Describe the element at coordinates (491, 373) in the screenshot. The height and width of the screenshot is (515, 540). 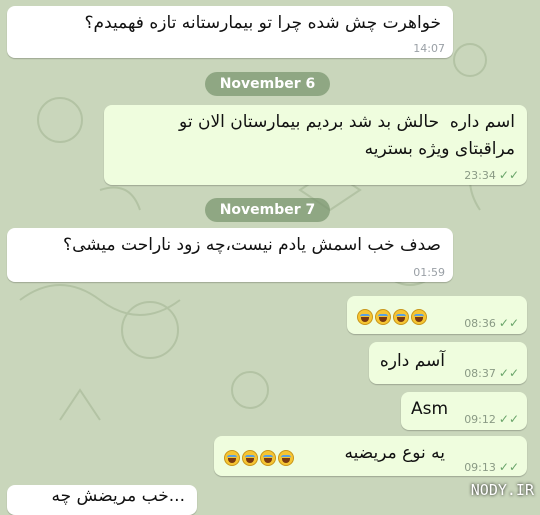
I see `message-time: 08:37 ✓✓` at that location.